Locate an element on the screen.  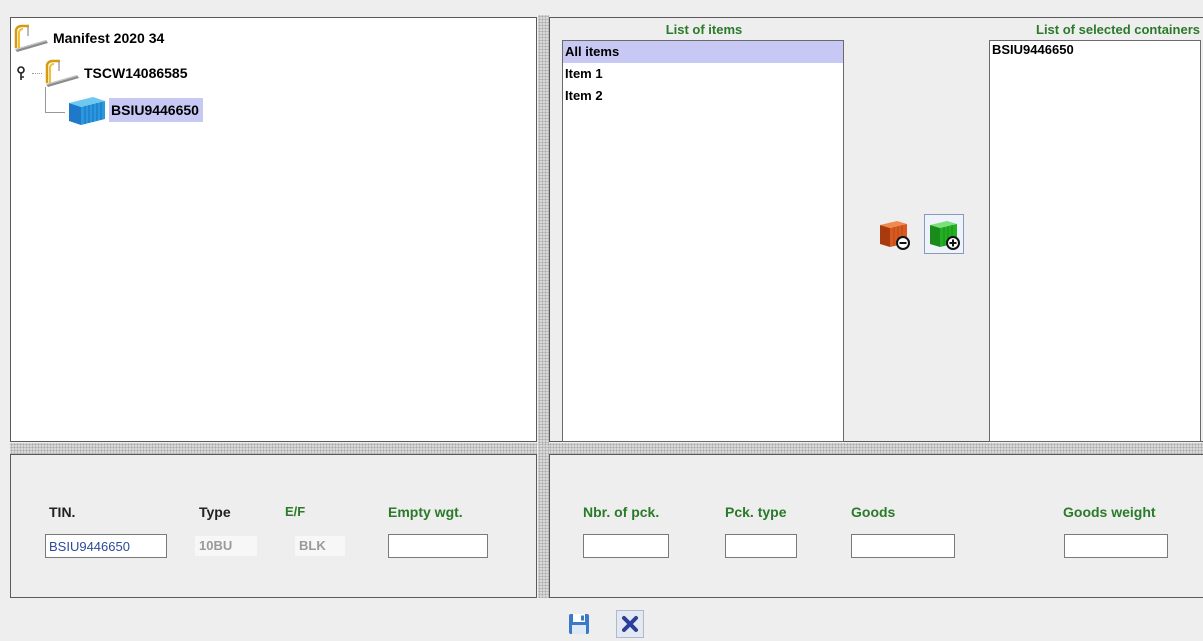
tree-node-voyage: TSCW14086585 is located at coordinates (102, 73).